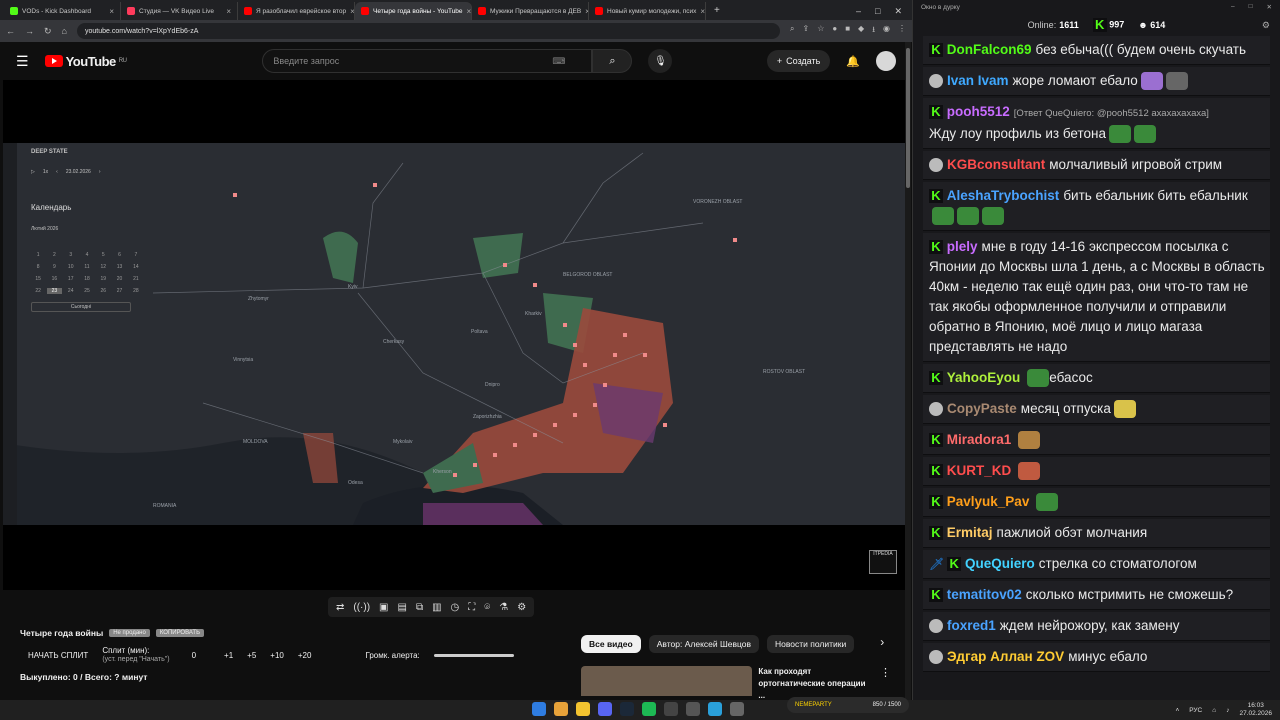 The image size is (1280, 720). I want to click on tab-vk: Студия — VK Видео Live ×, so click(179, 11).